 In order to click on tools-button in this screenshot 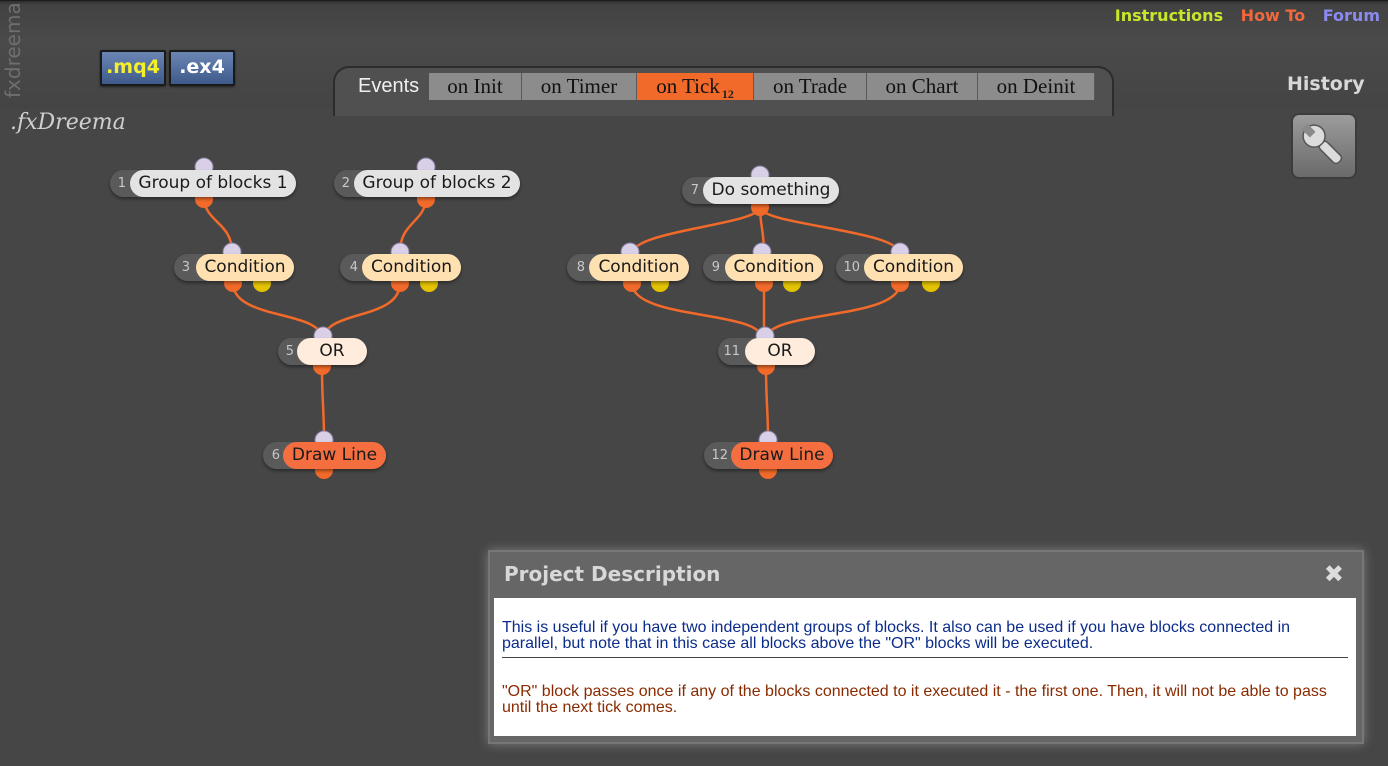, I will do `click(1324, 146)`.